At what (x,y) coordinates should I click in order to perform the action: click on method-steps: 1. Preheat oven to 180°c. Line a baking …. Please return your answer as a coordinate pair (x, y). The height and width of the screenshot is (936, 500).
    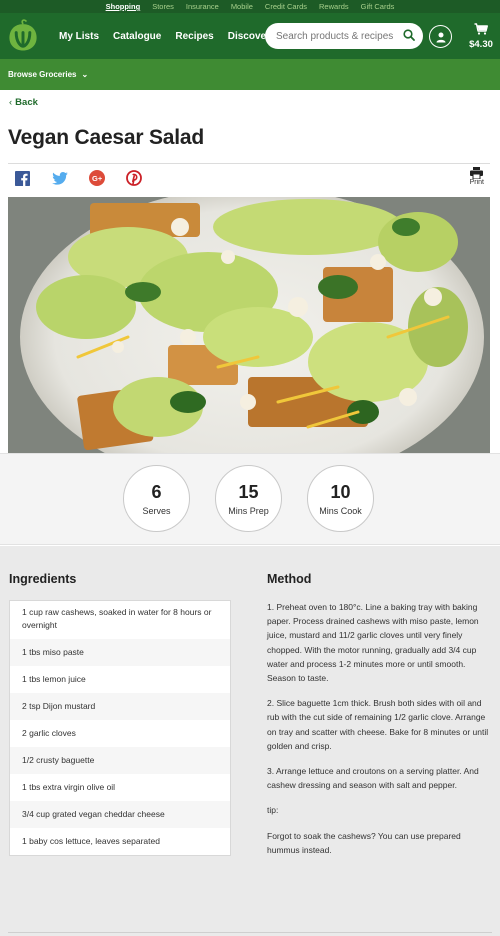
    Looking at the image, I should click on (380, 734).